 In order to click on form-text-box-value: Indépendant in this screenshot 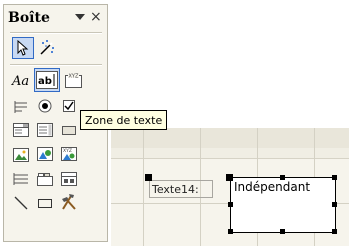, I will do `click(272, 187)`.